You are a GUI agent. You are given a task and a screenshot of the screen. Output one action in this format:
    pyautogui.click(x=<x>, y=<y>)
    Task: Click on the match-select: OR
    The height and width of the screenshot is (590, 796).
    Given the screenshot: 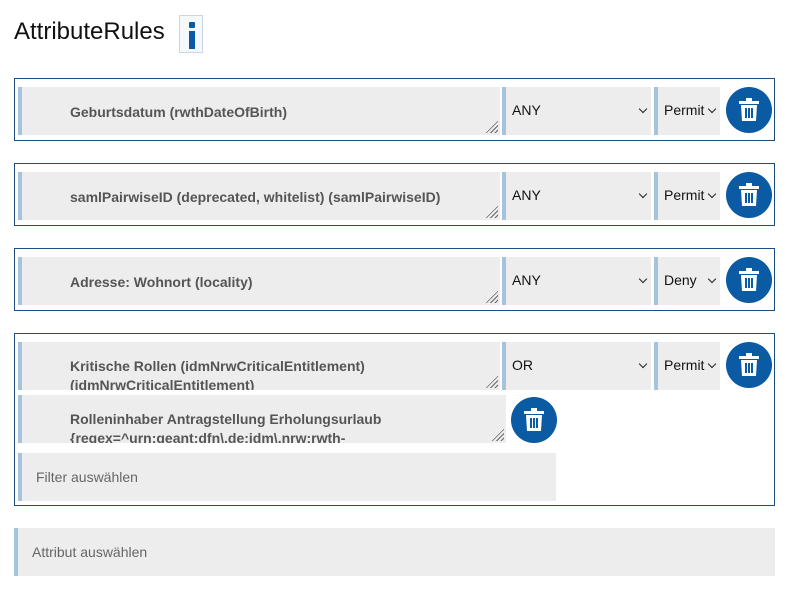 What is the action you would take?
    pyautogui.click(x=576, y=366)
    